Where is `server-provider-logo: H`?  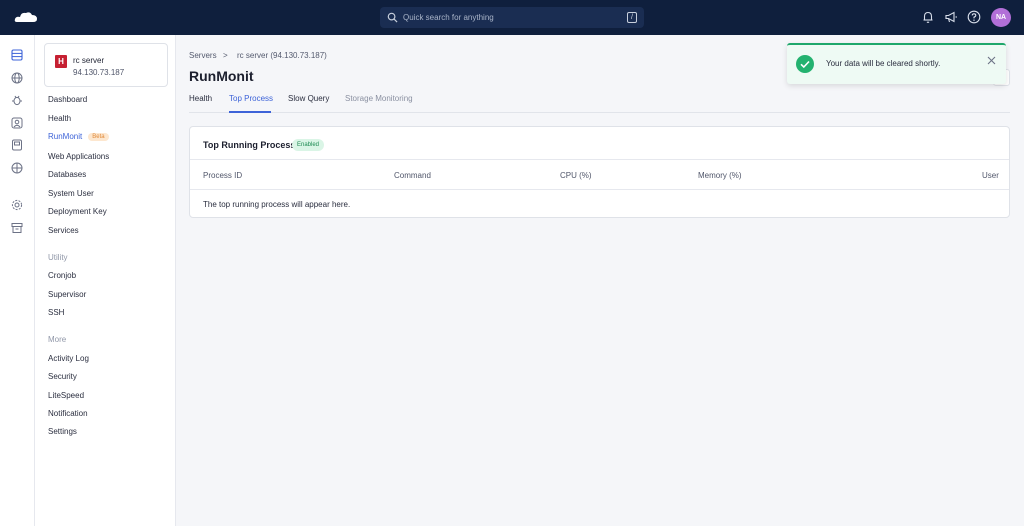
server-provider-logo: H is located at coordinates (61, 61).